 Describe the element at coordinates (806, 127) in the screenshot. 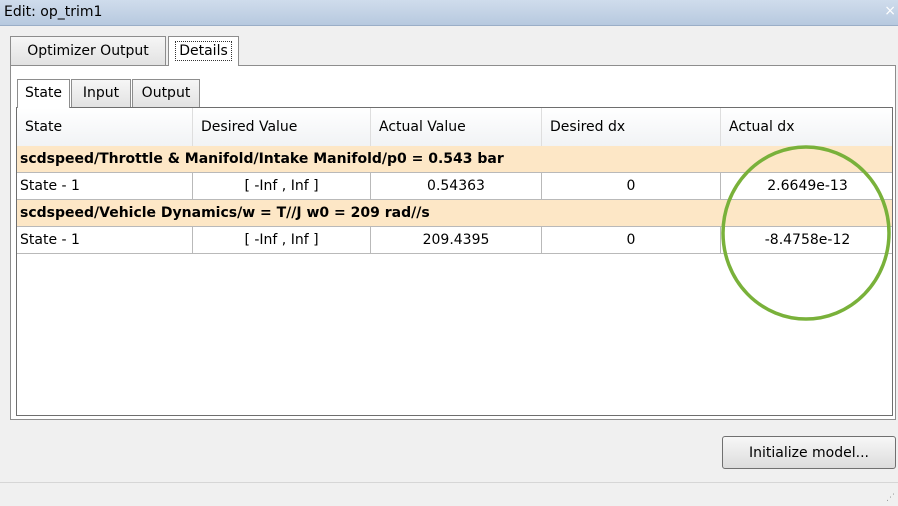

I see `column-header-actual-dx: Actual dx` at that location.